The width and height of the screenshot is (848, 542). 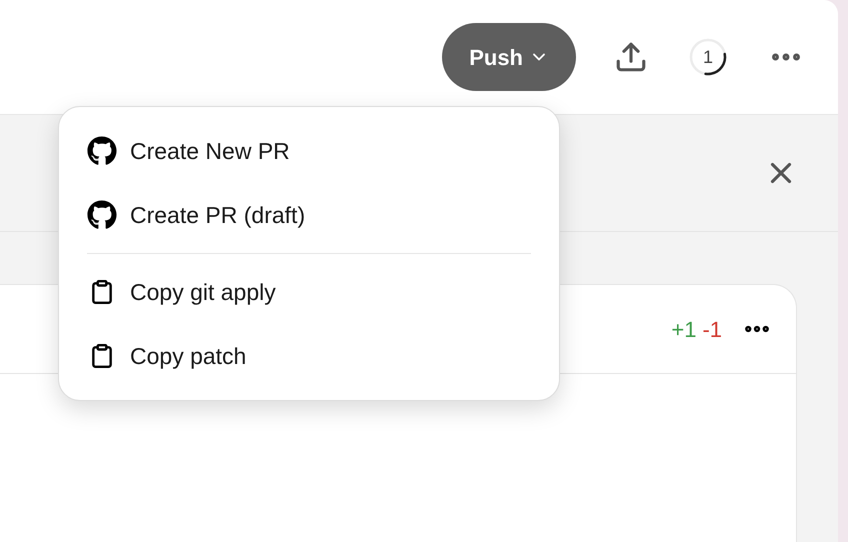 What do you see at coordinates (712, 330) in the screenshot?
I see `deletions-count: -1` at bounding box center [712, 330].